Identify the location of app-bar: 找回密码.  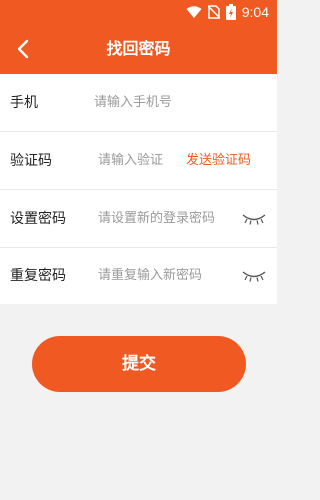
(138, 49).